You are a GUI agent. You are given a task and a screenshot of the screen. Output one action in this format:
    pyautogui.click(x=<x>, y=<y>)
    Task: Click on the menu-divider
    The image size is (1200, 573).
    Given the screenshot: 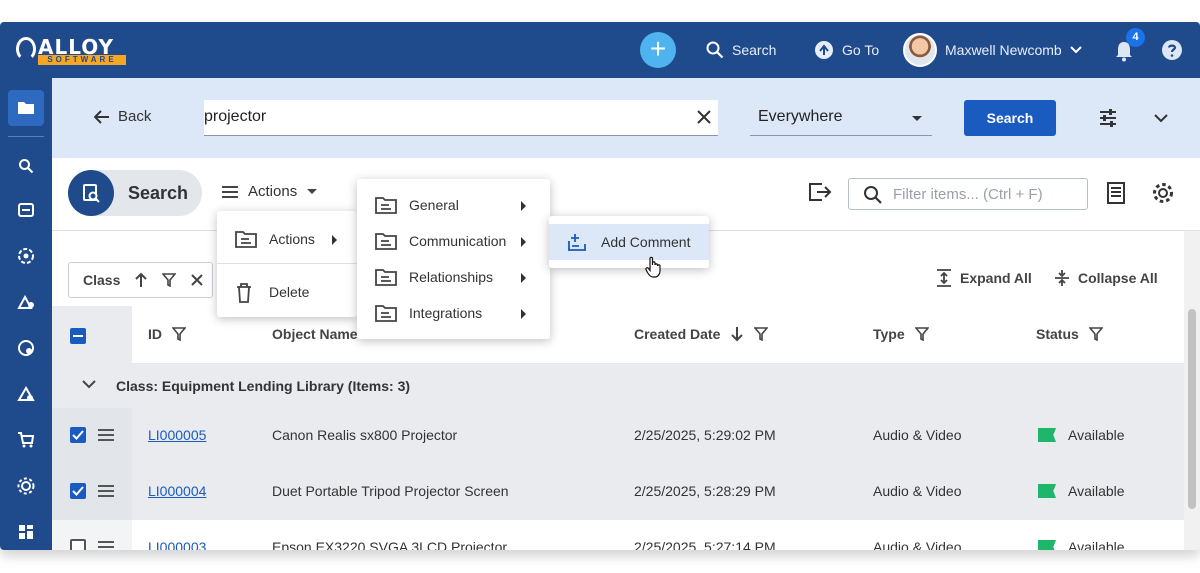 What is the action you would take?
    pyautogui.click(x=287, y=263)
    